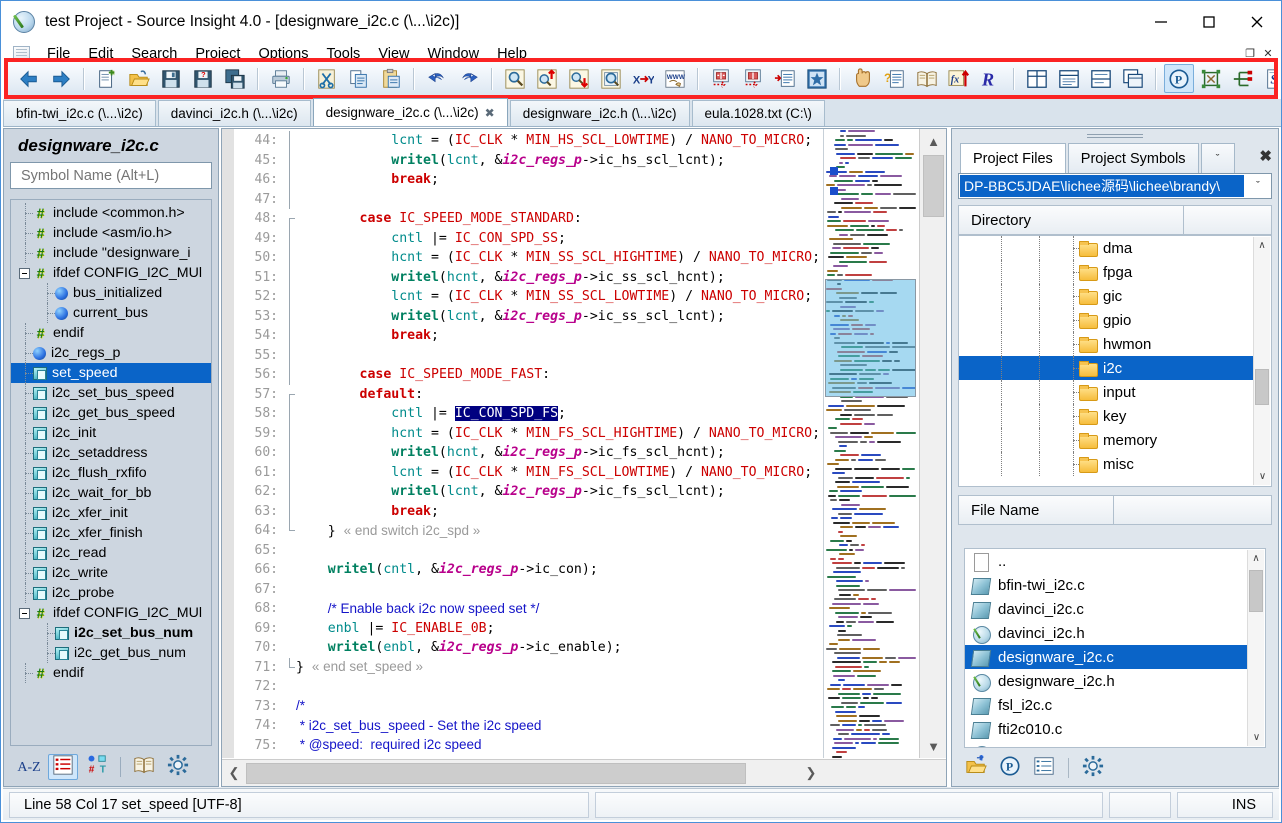 This screenshot has width=1282, height=823. What do you see at coordinates (111, 253) in the screenshot?
I see `symbol-list-item: # include "designware_i` at bounding box center [111, 253].